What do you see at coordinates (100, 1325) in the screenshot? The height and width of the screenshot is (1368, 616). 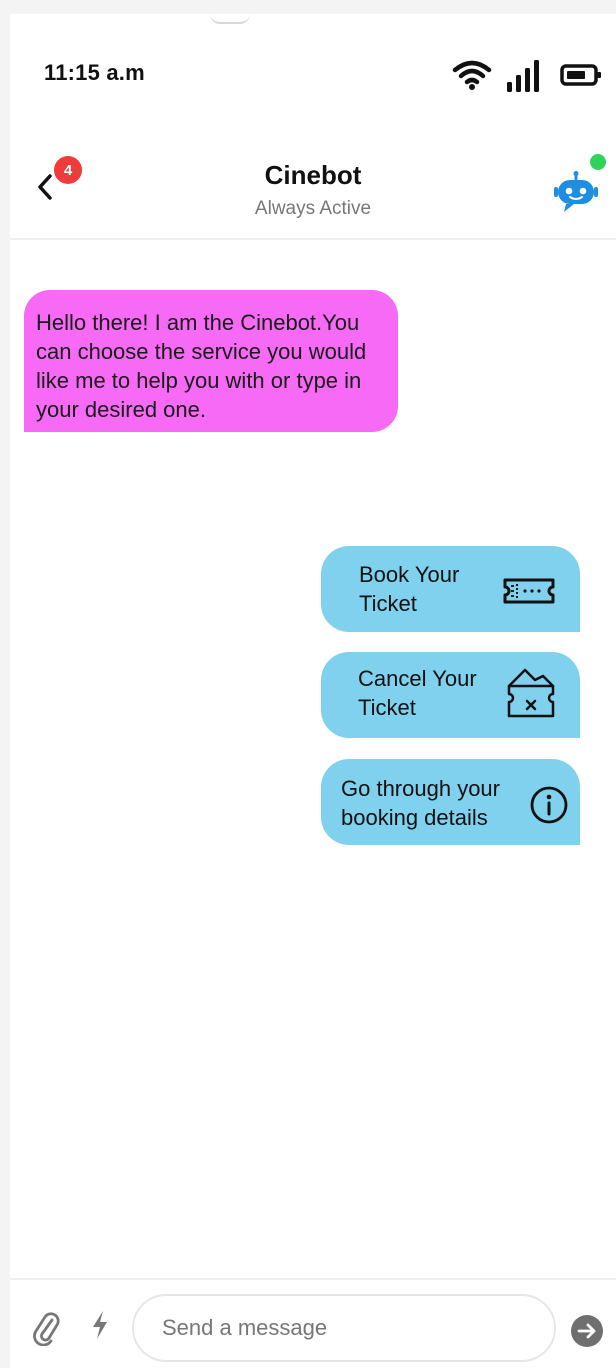 I see `lightning-icon` at bounding box center [100, 1325].